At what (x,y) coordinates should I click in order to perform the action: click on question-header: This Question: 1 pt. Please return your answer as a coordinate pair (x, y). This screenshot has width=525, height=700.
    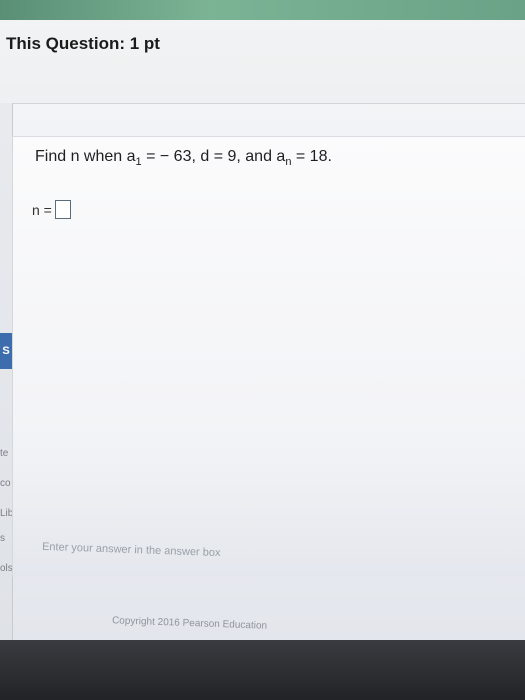
    Looking at the image, I should click on (262, 52).